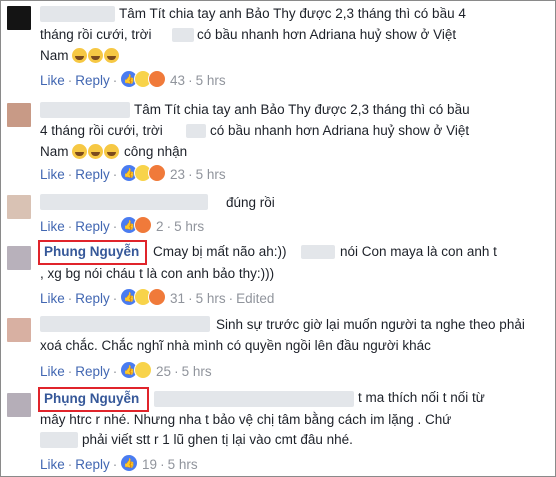 Image resolution: width=556 pixels, height=477 pixels. Describe the element at coordinates (255, 298) in the screenshot. I see `edited-label: Edited` at that location.